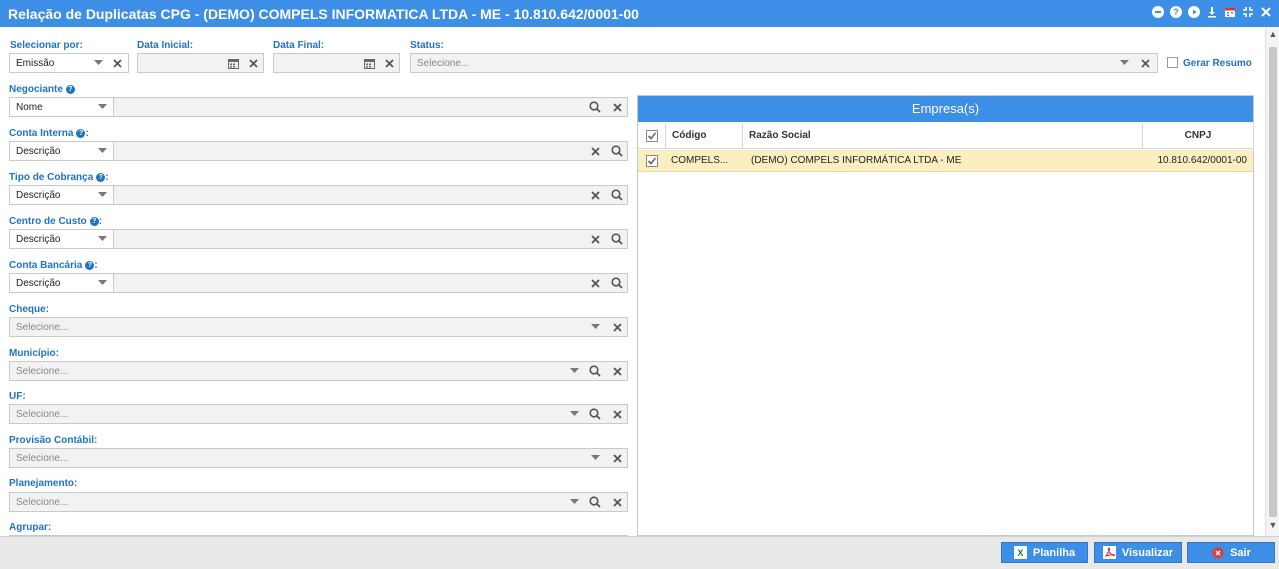 The width and height of the screenshot is (1279, 569). I want to click on column-razao-social: Razão Social, so click(943, 136).